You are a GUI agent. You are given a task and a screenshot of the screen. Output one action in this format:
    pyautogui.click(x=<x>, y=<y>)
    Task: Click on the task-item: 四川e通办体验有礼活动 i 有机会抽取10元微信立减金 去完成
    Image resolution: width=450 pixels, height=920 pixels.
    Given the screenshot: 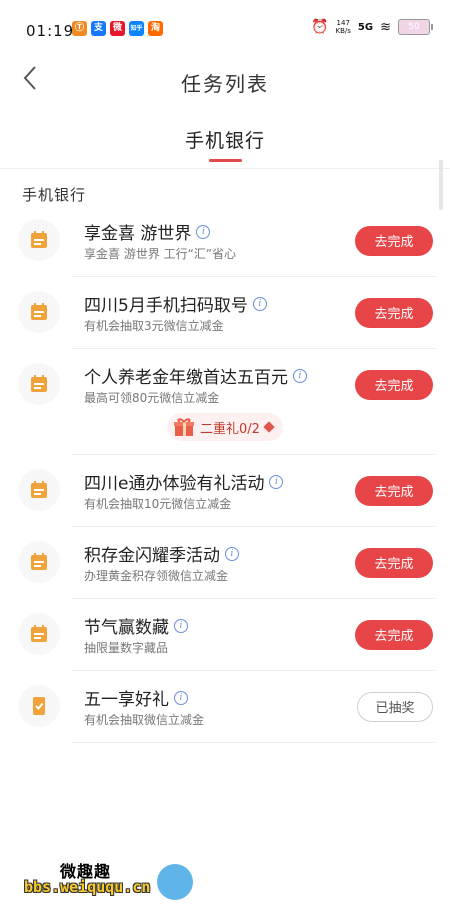 What is the action you would take?
    pyautogui.click(x=225, y=491)
    